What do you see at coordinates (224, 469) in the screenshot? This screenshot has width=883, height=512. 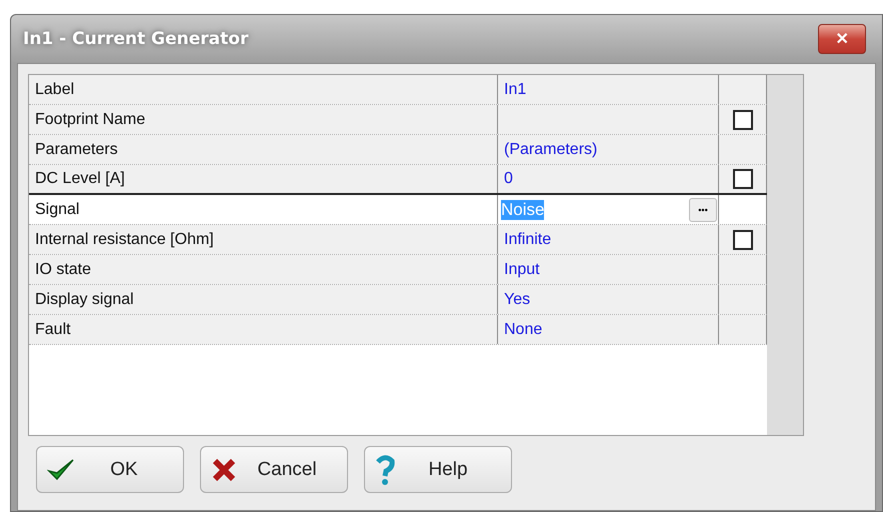 I see `cross-icon` at bounding box center [224, 469].